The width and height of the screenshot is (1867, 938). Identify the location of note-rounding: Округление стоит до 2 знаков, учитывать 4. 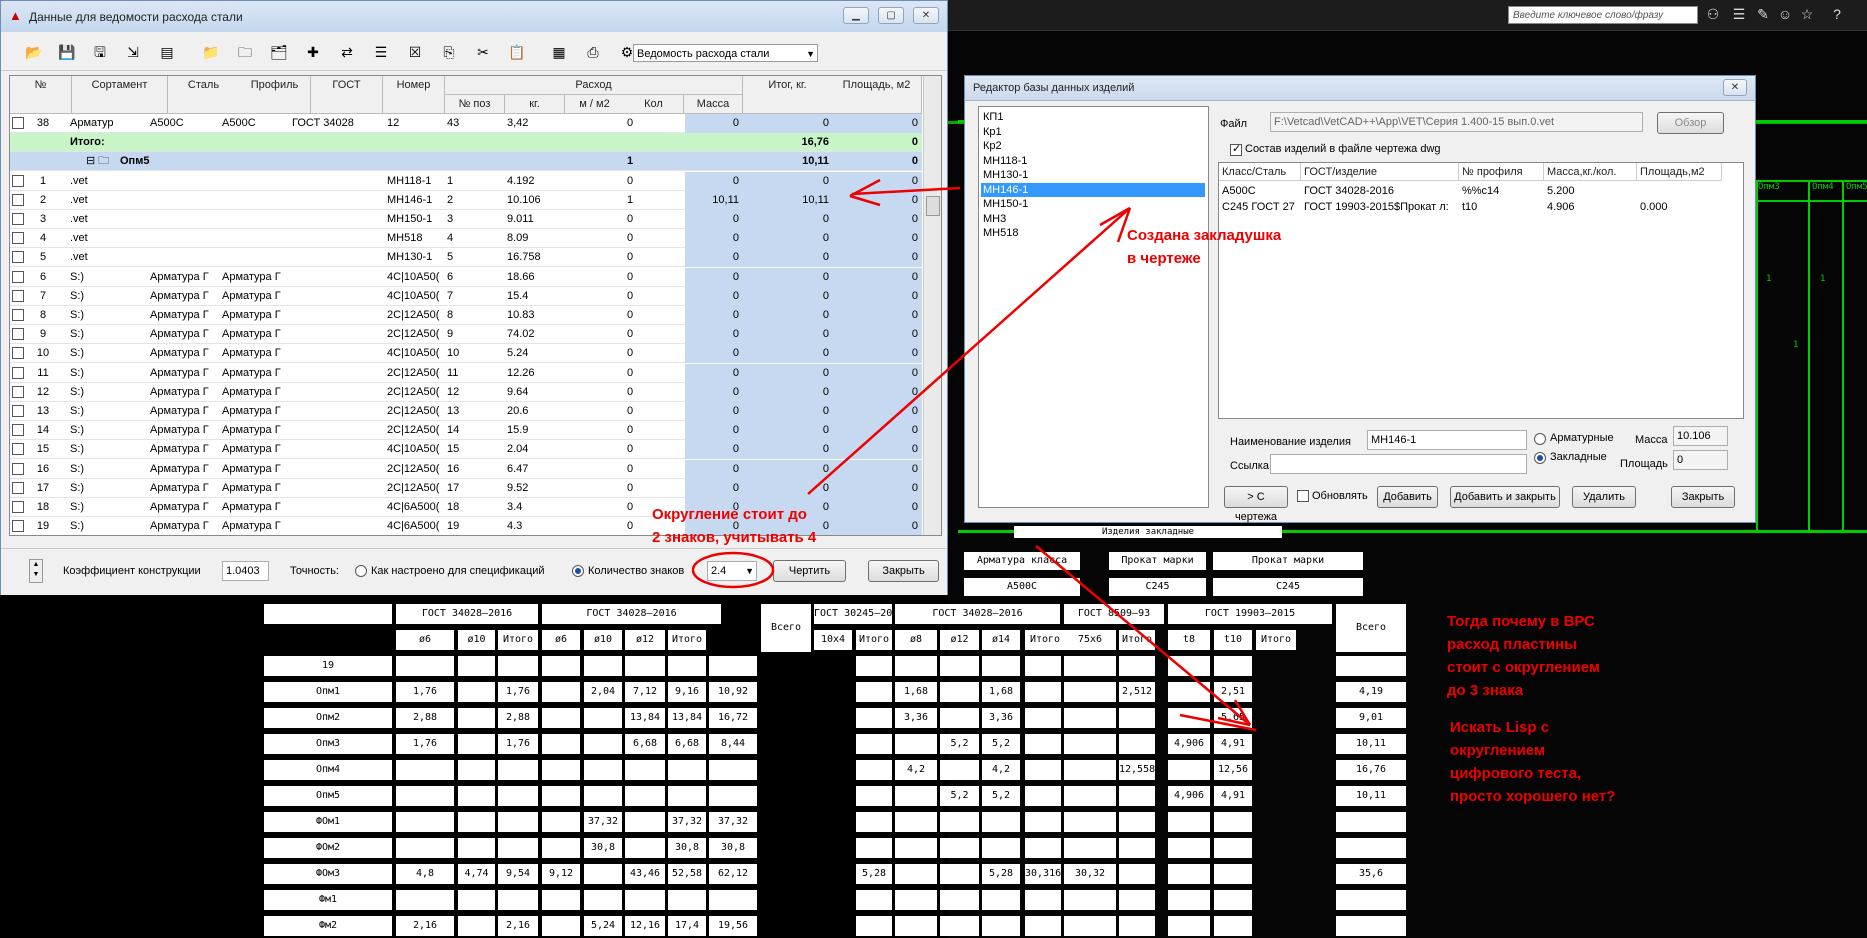
(734, 526).